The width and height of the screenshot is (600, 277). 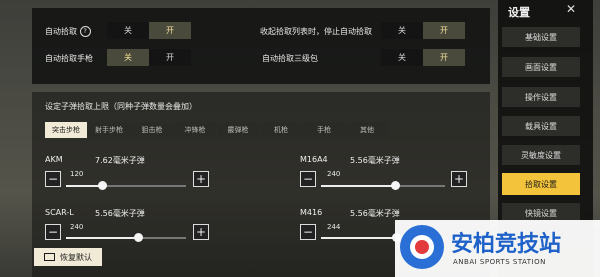 What do you see at coordinates (66, 130) in the screenshot?
I see `tab-assault-rifle: 突击步枪` at bounding box center [66, 130].